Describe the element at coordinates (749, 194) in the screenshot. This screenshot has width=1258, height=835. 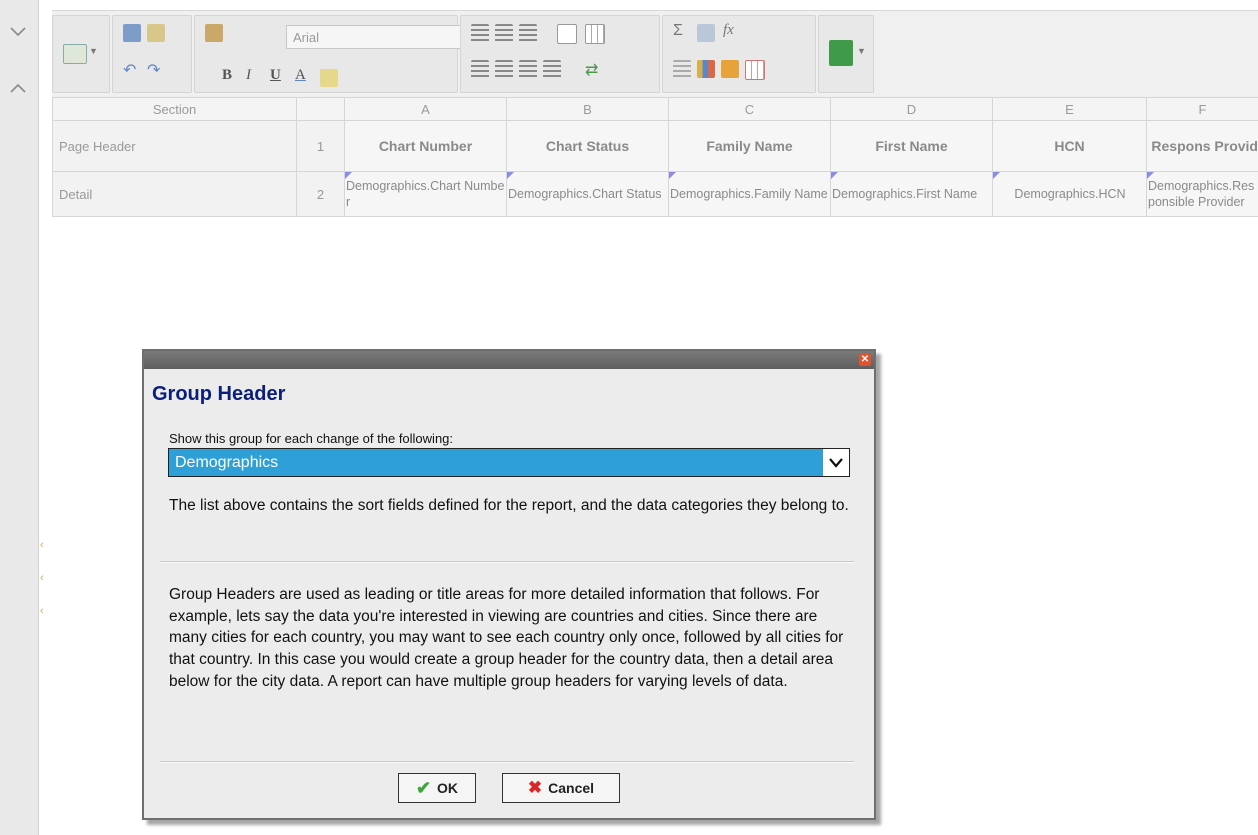
I see `grid-cell: Demographics.Family Name` at that location.